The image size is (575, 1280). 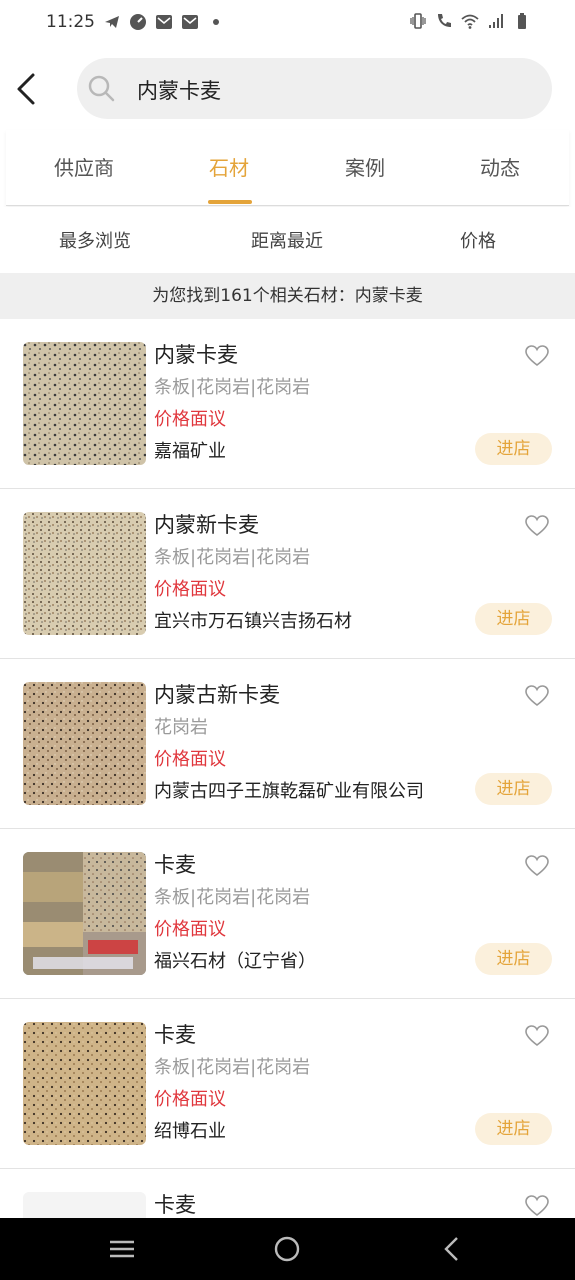 What do you see at coordinates (229, 166) in the screenshot?
I see `tab-stones: 石材` at bounding box center [229, 166].